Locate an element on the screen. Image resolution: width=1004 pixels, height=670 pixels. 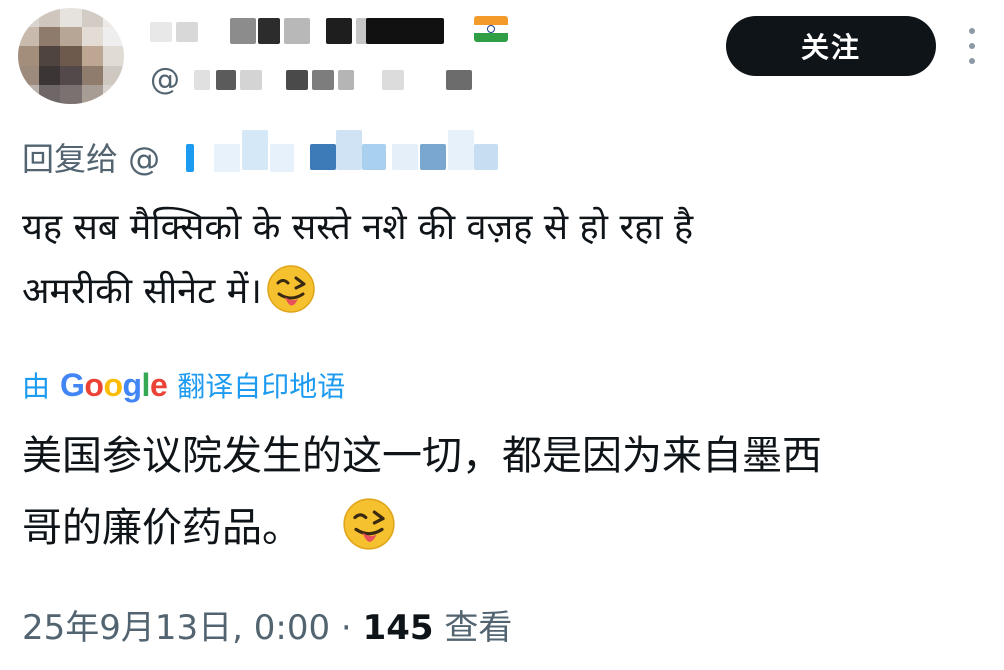
reply-to-handle is located at coordinates (346, 152).